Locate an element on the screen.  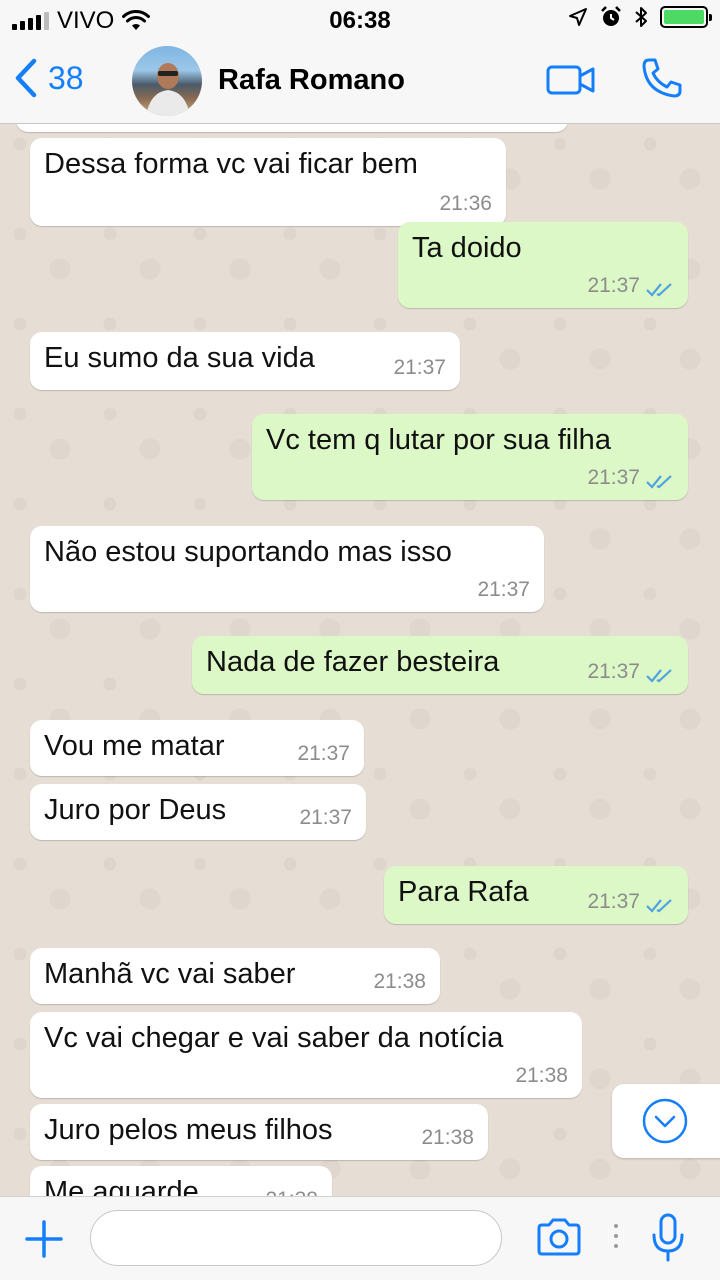
message-text: Manhã vc vai saber is located at coordinates (170, 974).